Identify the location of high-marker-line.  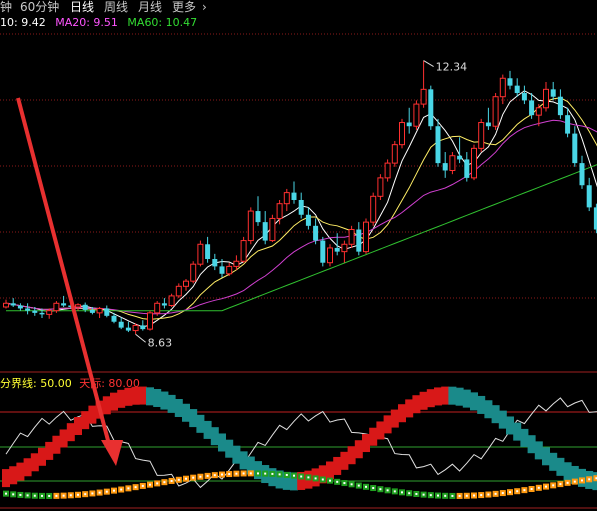
(428, 63).